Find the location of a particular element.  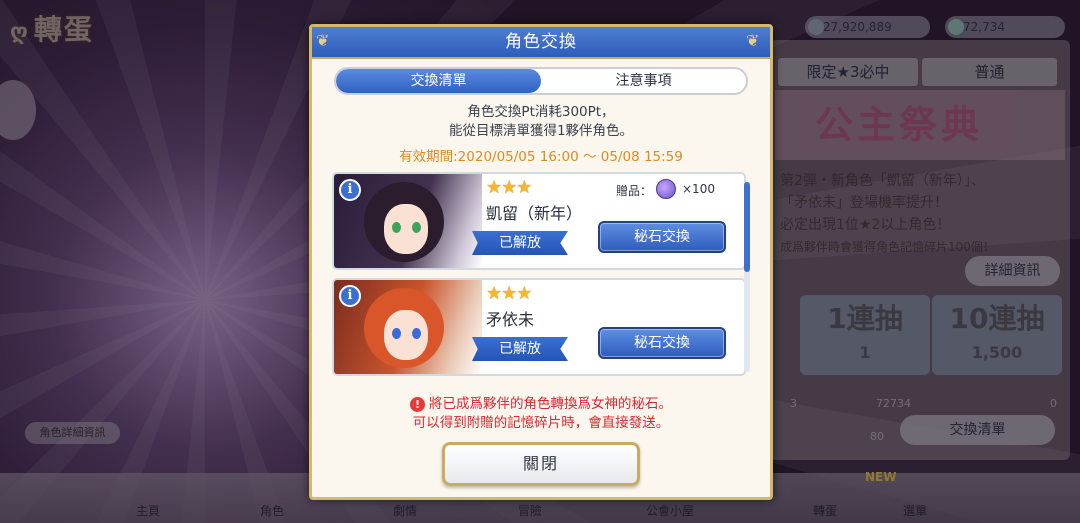

warning-line: 將已成爲夥伴的角色轉換爲女神的秘石。 is located at coordinates (550, 404).